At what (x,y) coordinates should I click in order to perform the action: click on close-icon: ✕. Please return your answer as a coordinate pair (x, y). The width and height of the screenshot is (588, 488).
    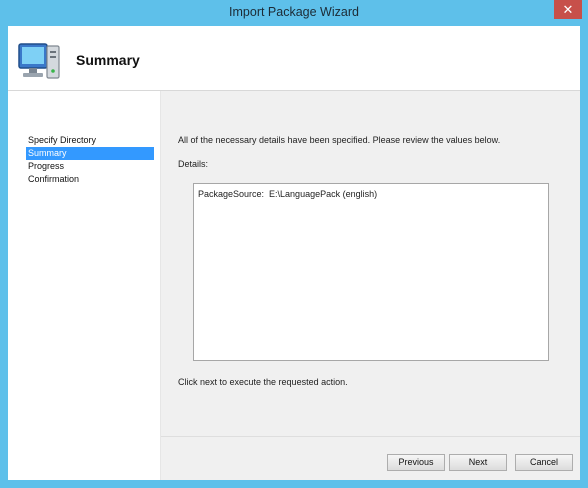
    Looking at the image, I should click on (568, 9).